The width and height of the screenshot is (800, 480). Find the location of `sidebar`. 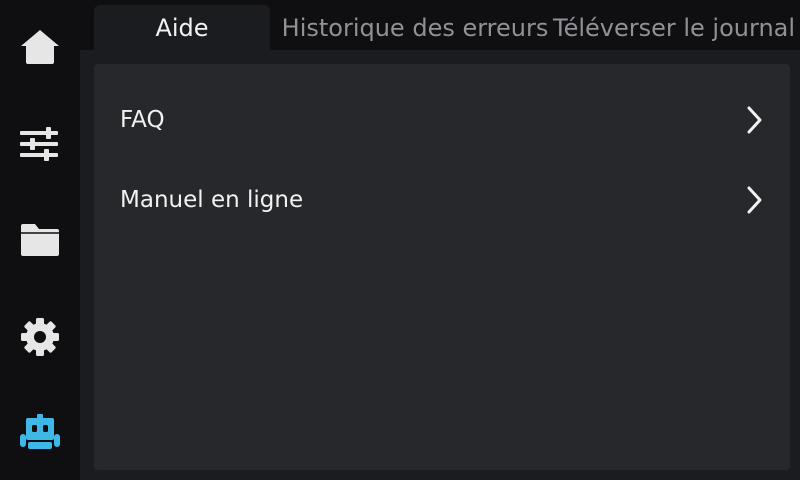

sidebar is located at coordinates (40, 240).